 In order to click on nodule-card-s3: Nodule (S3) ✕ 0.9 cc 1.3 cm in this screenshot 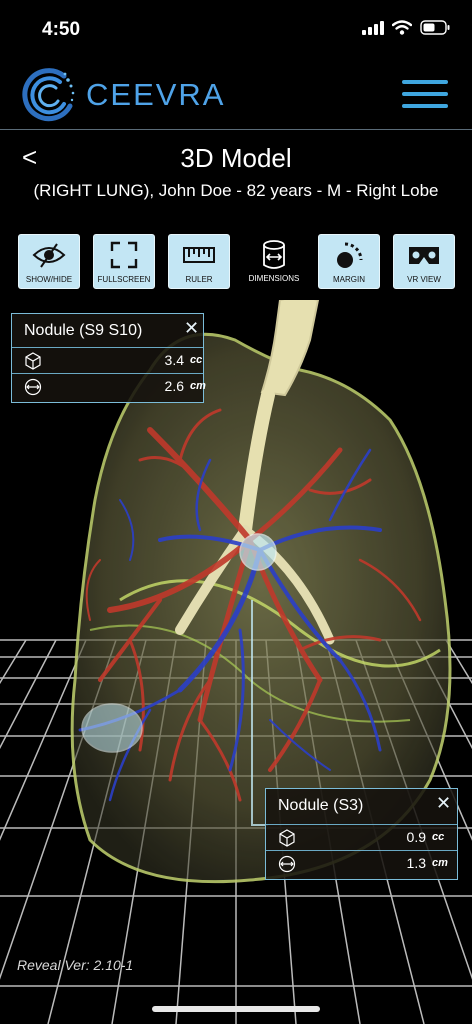, I will do `click(361, 834)`.